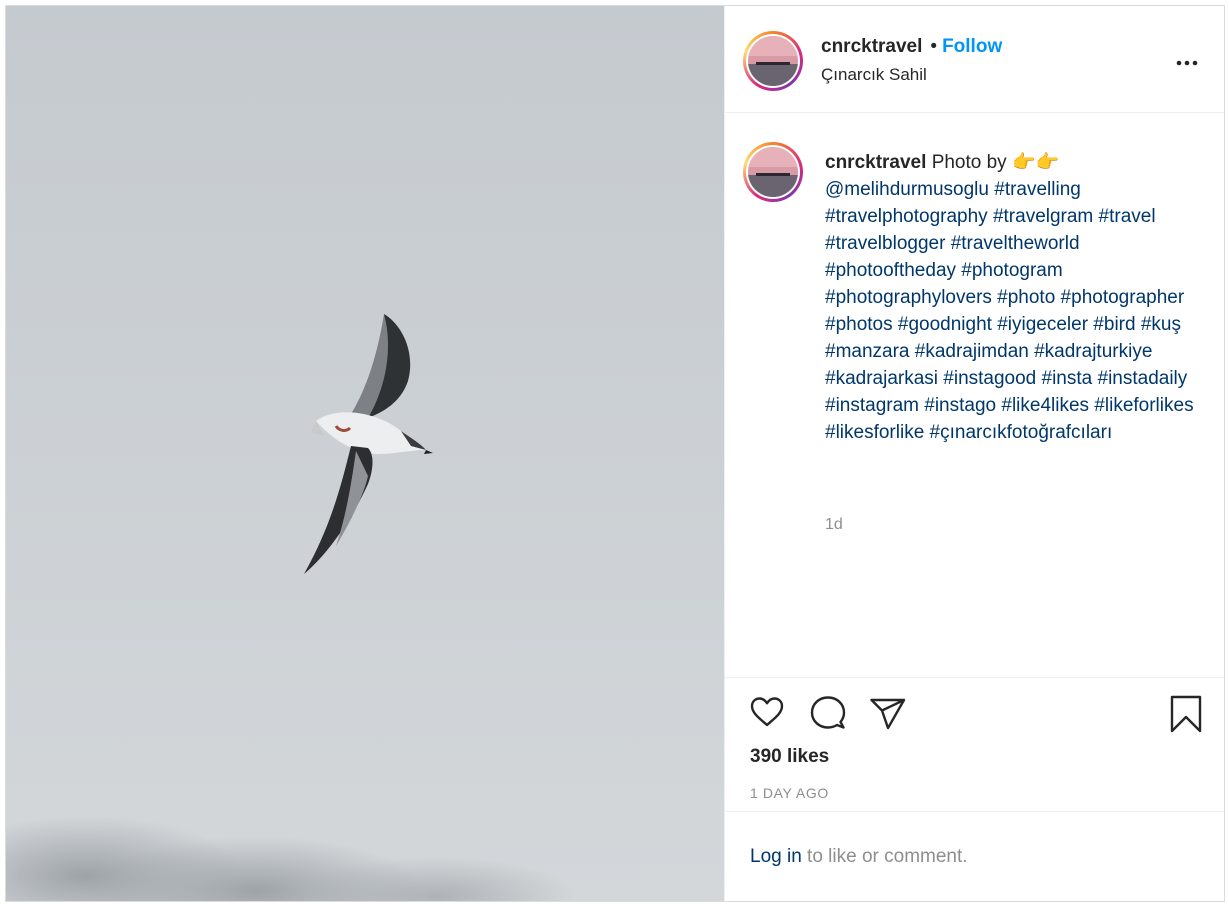 The height and width of the screenshot is (907, 1229). Describe the element at coordinates (974, 744) in the screenshot. I see `action-bar: 390 likes 1 DAY AGO` at that location.